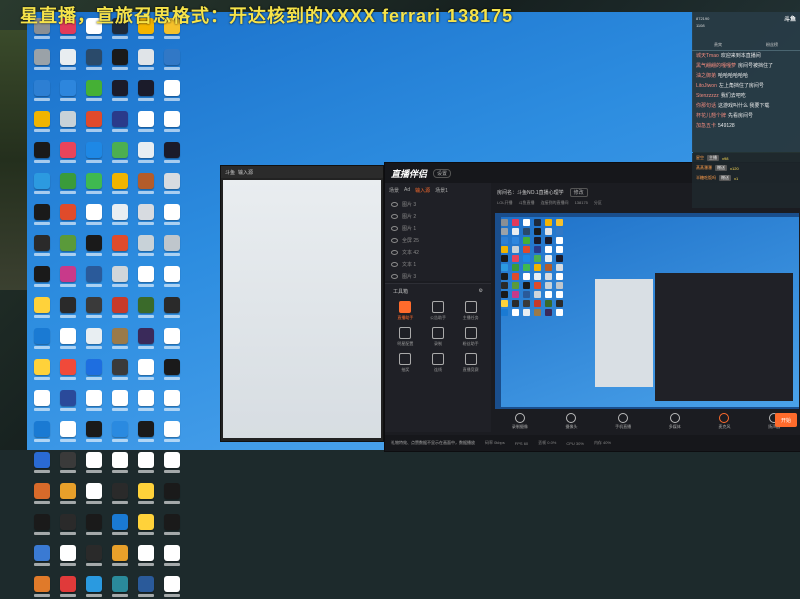 Image resolution: width=800 pixels, height=599 pixels. What do you see at coordinates (470, 337) in the screenshot?
I see `tool-button: 粉丝助手` at bounding box center [470, 337].